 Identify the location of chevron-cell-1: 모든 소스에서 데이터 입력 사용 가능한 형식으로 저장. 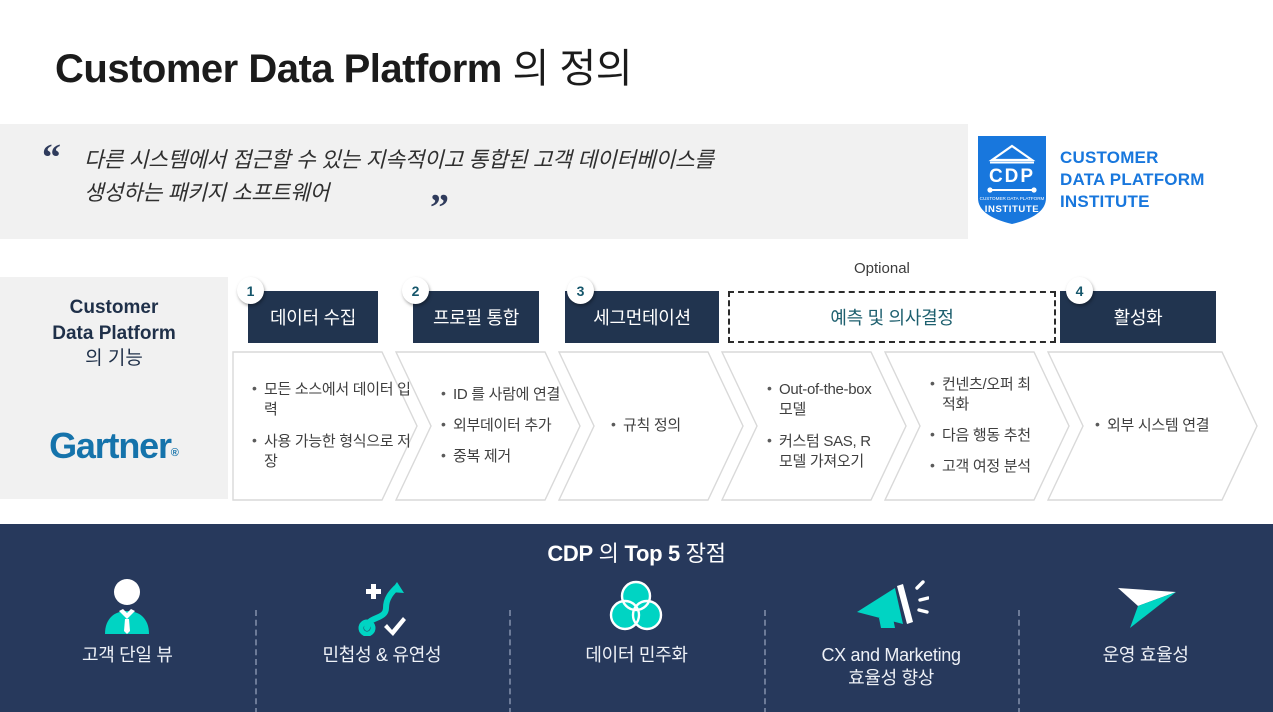
(325, 426).